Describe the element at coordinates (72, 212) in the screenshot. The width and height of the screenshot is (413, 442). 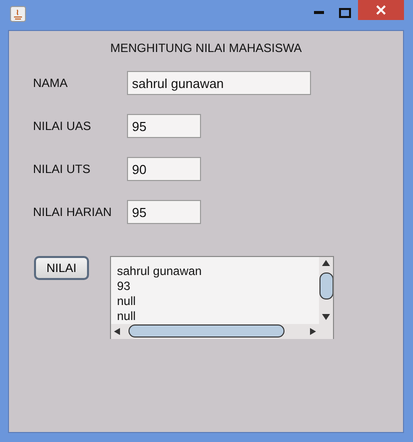
I see `field-label: NILAI HARIAN` at that location.